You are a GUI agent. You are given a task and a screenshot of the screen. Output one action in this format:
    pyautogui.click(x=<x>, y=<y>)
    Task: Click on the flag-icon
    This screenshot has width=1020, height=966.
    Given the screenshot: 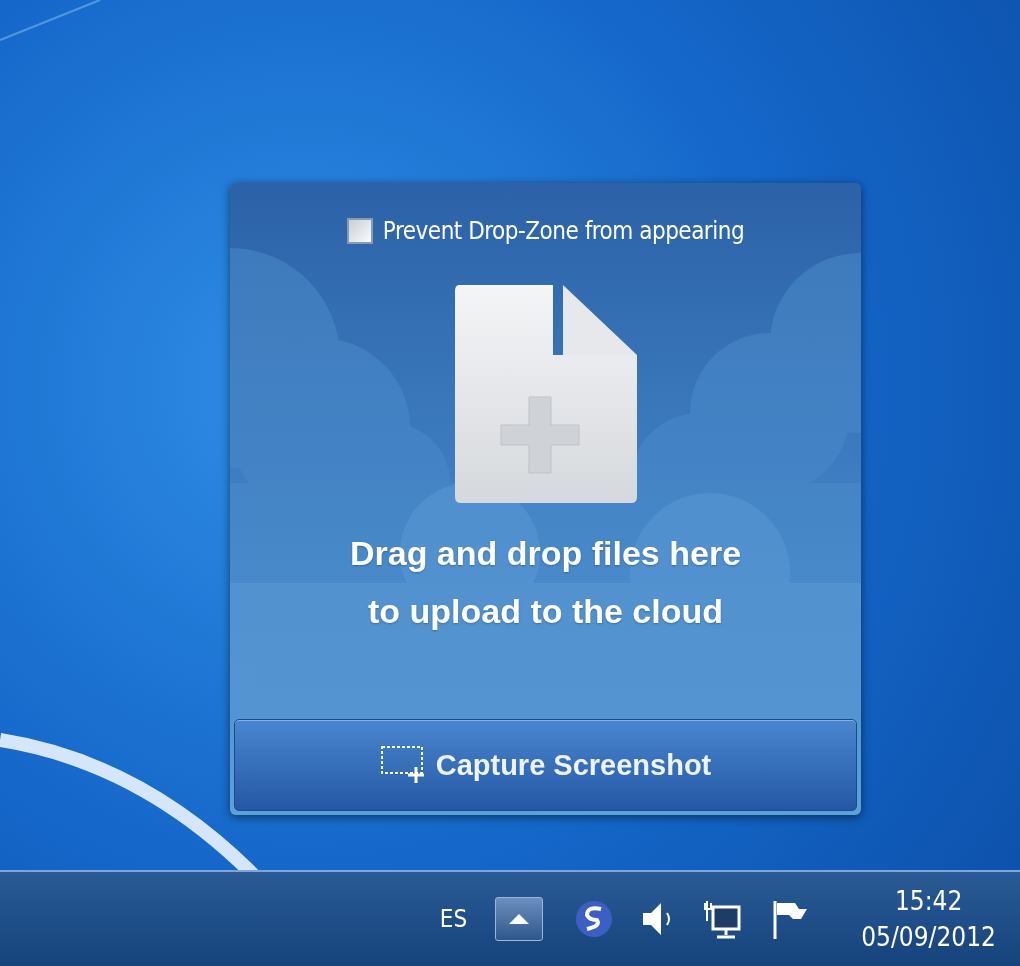 What is the action you would take?
    pyautogui.click(x=790, y=919)
    